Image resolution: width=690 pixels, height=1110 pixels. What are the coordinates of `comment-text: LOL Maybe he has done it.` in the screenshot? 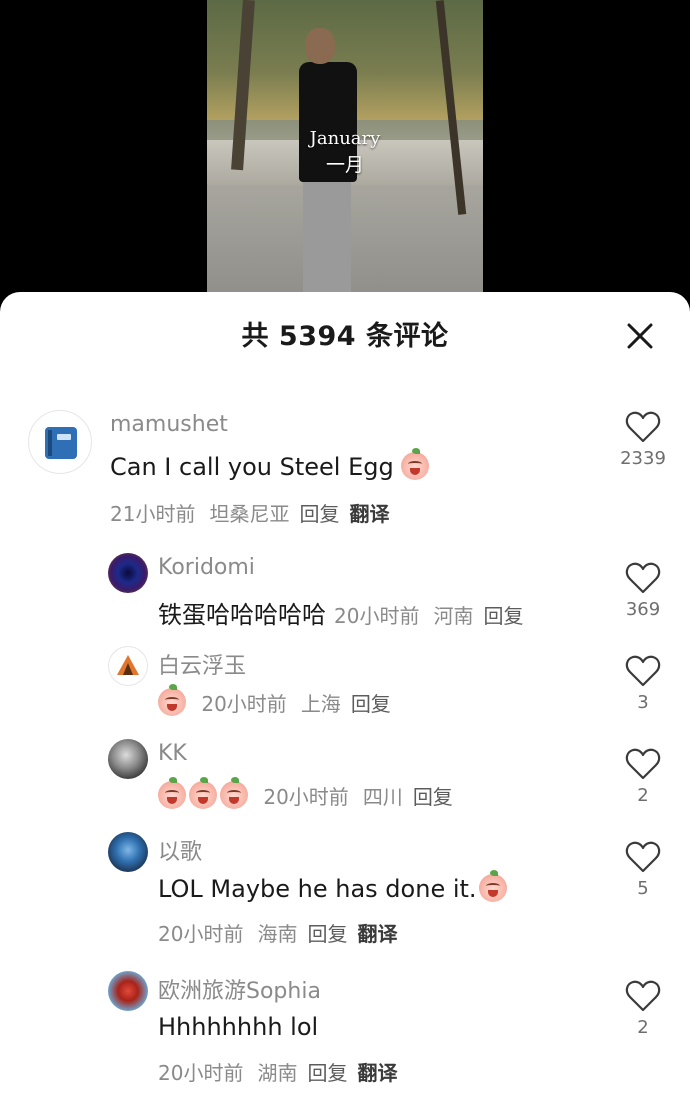 It's located at (334, 886).